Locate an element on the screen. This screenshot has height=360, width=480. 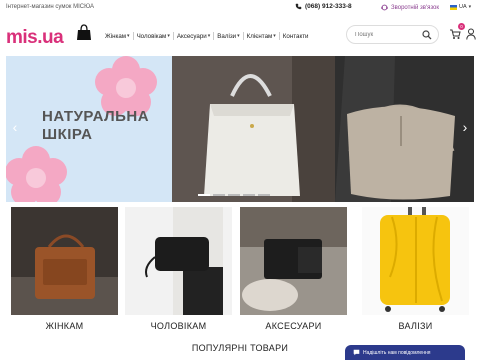
nav-label: Валізи is located at coordinates (227, 36).